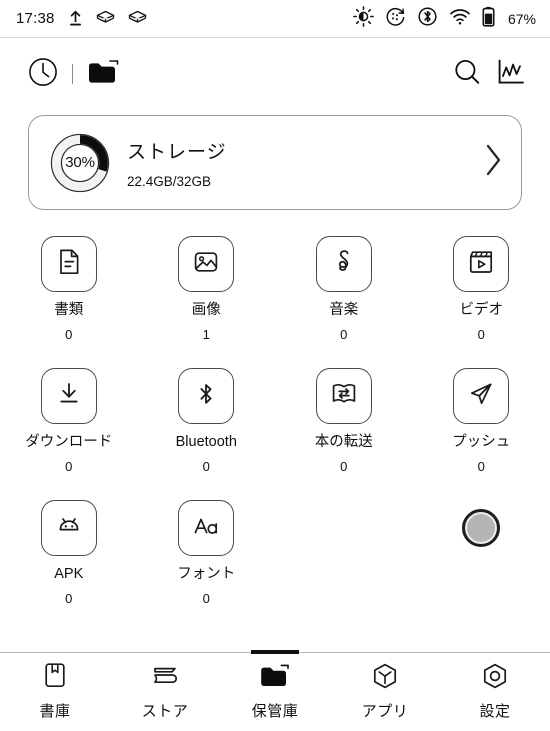 The image size is (550, 731). I want to click on tile-bluetooth: Bluetooth 0, so click(207, 434).